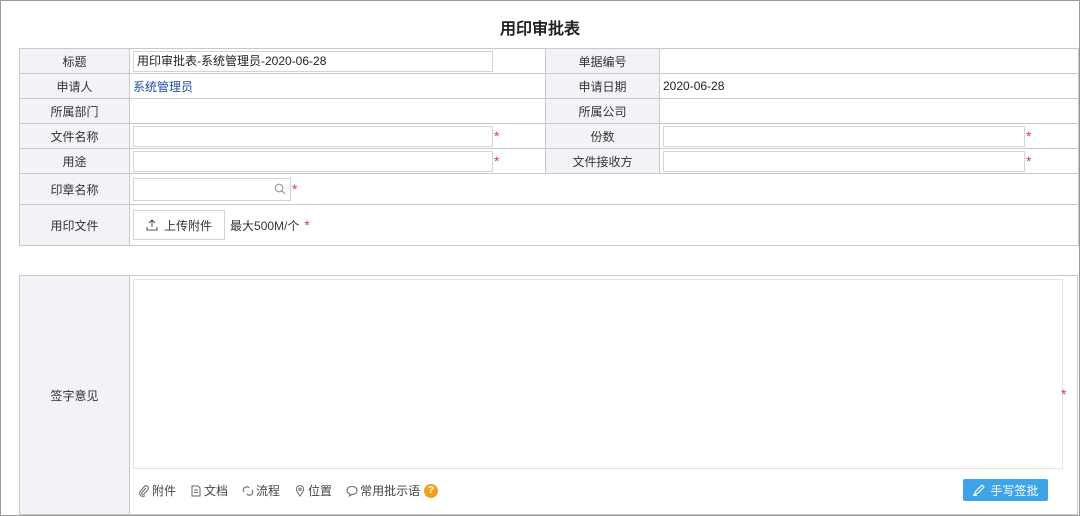 The height and width of the screenshot is (516, 1080). What do you see at coordinates (188, 225) in the screenshot?
I see `upload-attachment-label: 上传附件` at bounding box center [188, 225].